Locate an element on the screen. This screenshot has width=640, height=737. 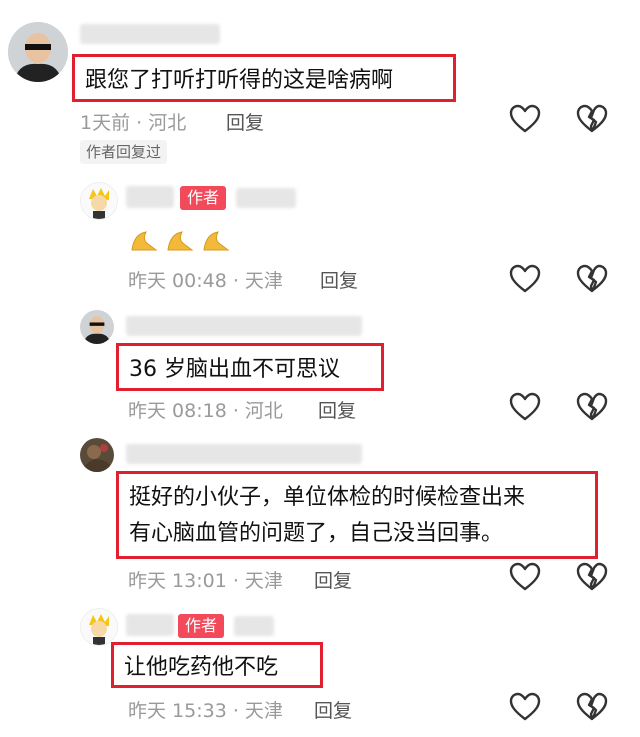
comment-text: 跟您了打听打听得的这是啥病啊 is located at coordinates (239, 80).